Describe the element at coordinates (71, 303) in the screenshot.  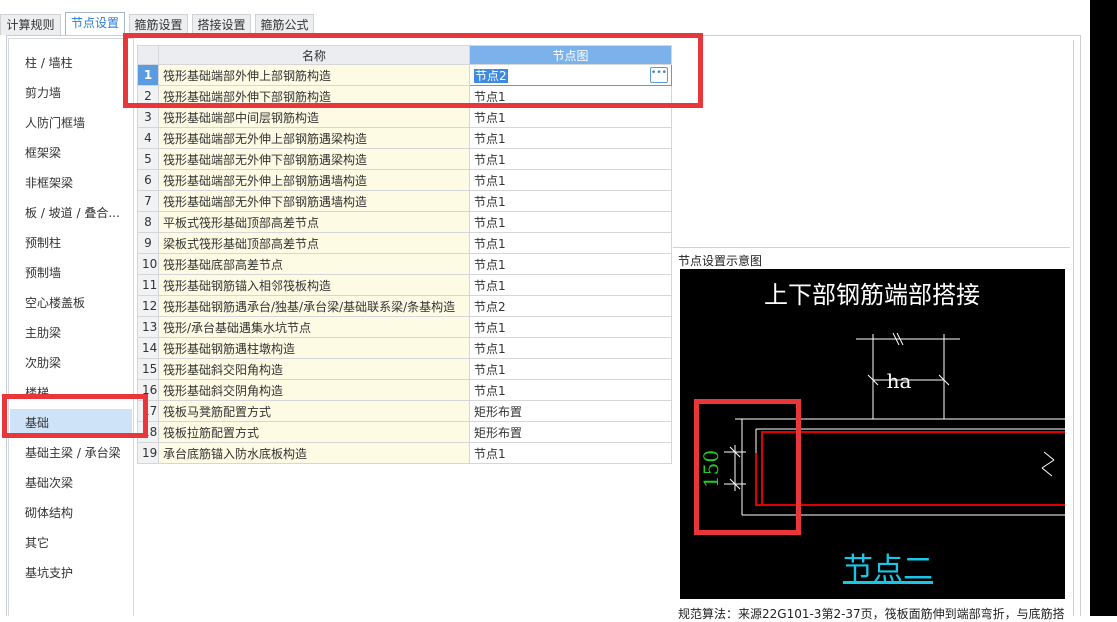
I see `sidebar-item-hollow-floor-slab: 空心楼盖板` at that location.